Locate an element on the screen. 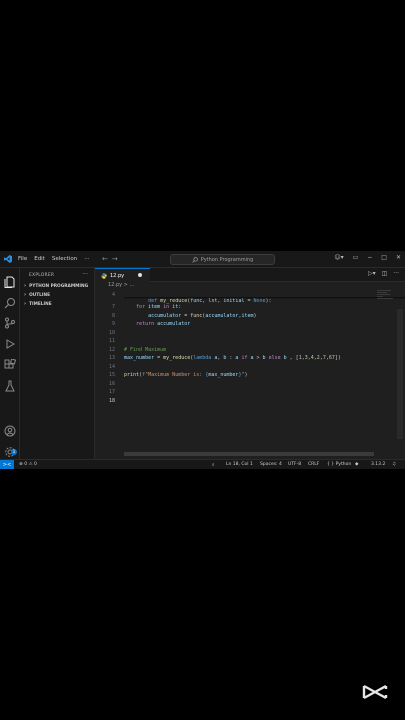 Image resolution: width=405 pixels, height=720 pixels. tab-12-py: 12.py is located at coordinates (122, 275).